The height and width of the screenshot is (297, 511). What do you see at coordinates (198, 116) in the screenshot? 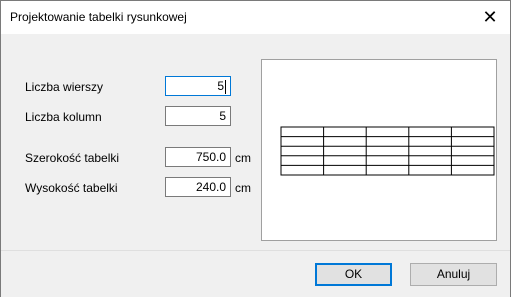
I see `cols-input: 5` at bounding box center [198, 116].